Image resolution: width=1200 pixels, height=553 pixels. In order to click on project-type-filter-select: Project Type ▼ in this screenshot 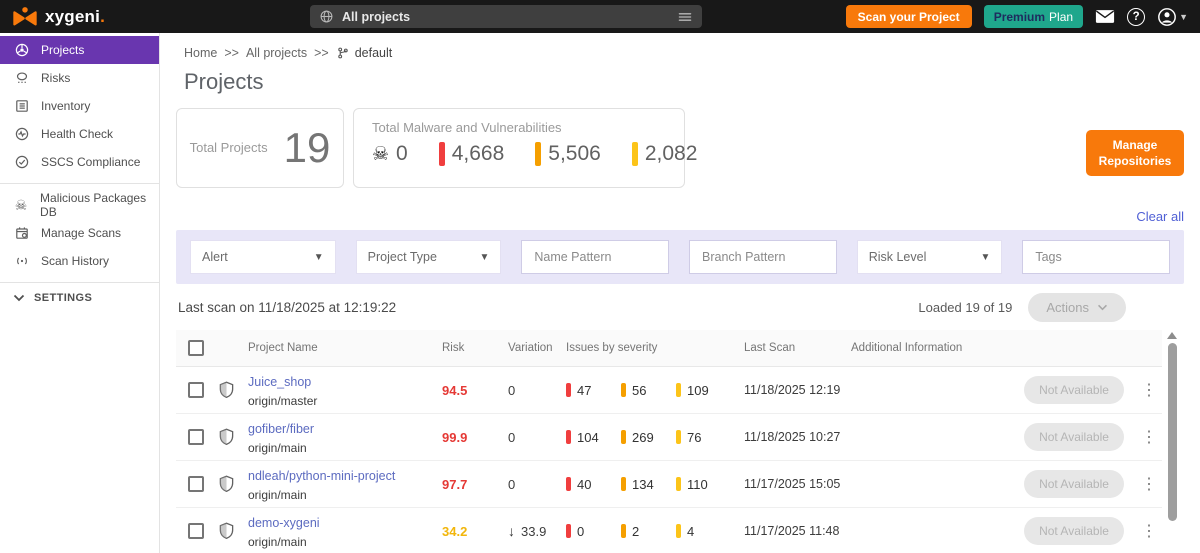, I will do `click(428, 257)`.